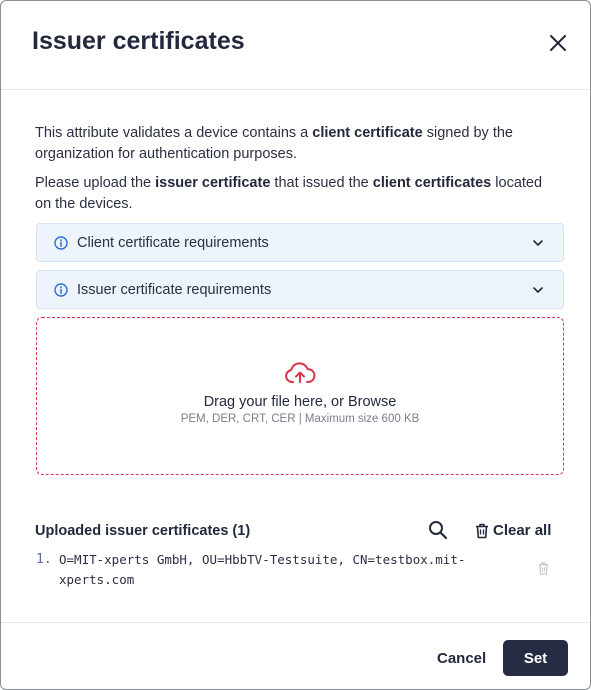 This screenshot has height=690, width=591. What do you see at coordinates (143, 531) in the screenshot?
I see `uploaded-certificates-heading: Uploaded issuer certificates (1)` at bounding box center [143, 531].